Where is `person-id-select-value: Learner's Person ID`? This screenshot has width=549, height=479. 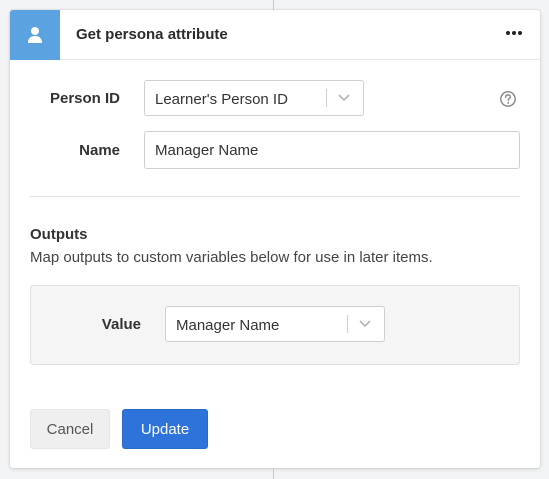 person-id-select-value: Learner's Person ID is located at coordinates (221, 99).